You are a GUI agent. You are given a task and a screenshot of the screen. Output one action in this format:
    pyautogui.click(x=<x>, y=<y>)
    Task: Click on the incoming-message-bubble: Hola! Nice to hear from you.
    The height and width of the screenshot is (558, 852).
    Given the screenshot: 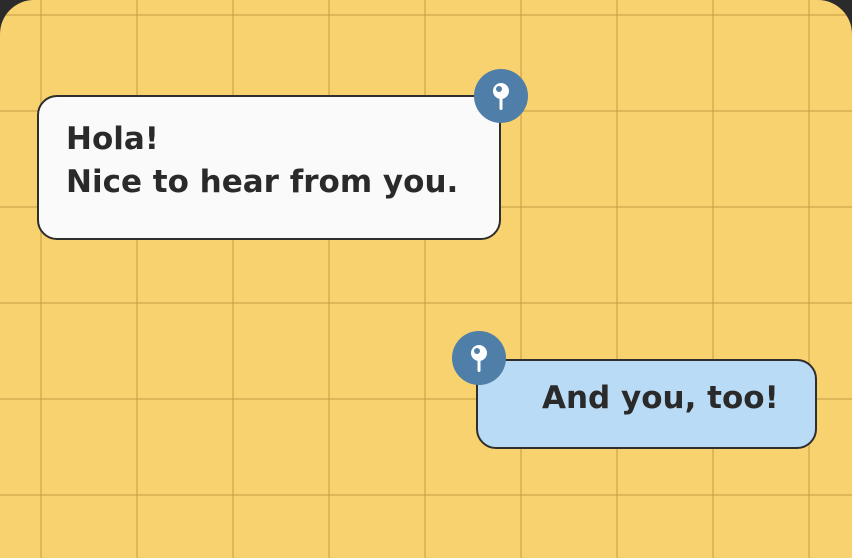 What is the action you would take?
    pyautogui.click(x=269, y=167)
    